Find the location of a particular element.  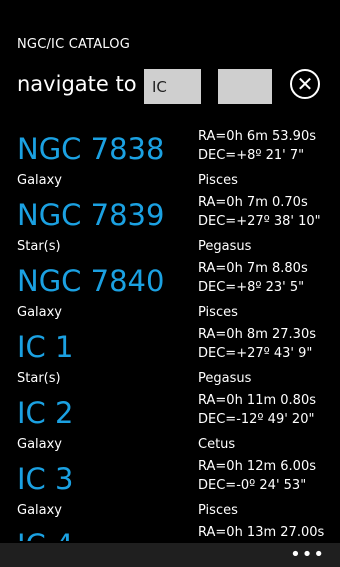

object-name: NGC 7840 is located at coordinates (91, 281).